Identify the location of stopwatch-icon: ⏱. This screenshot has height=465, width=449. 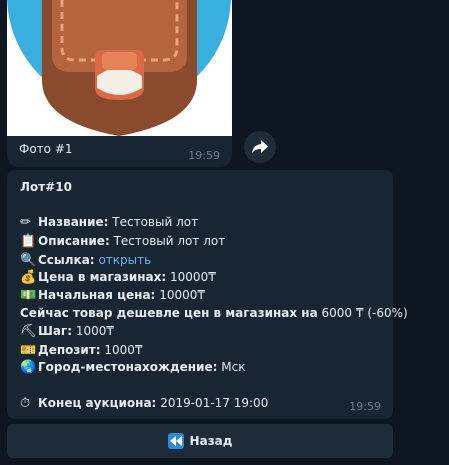
(25, 403).